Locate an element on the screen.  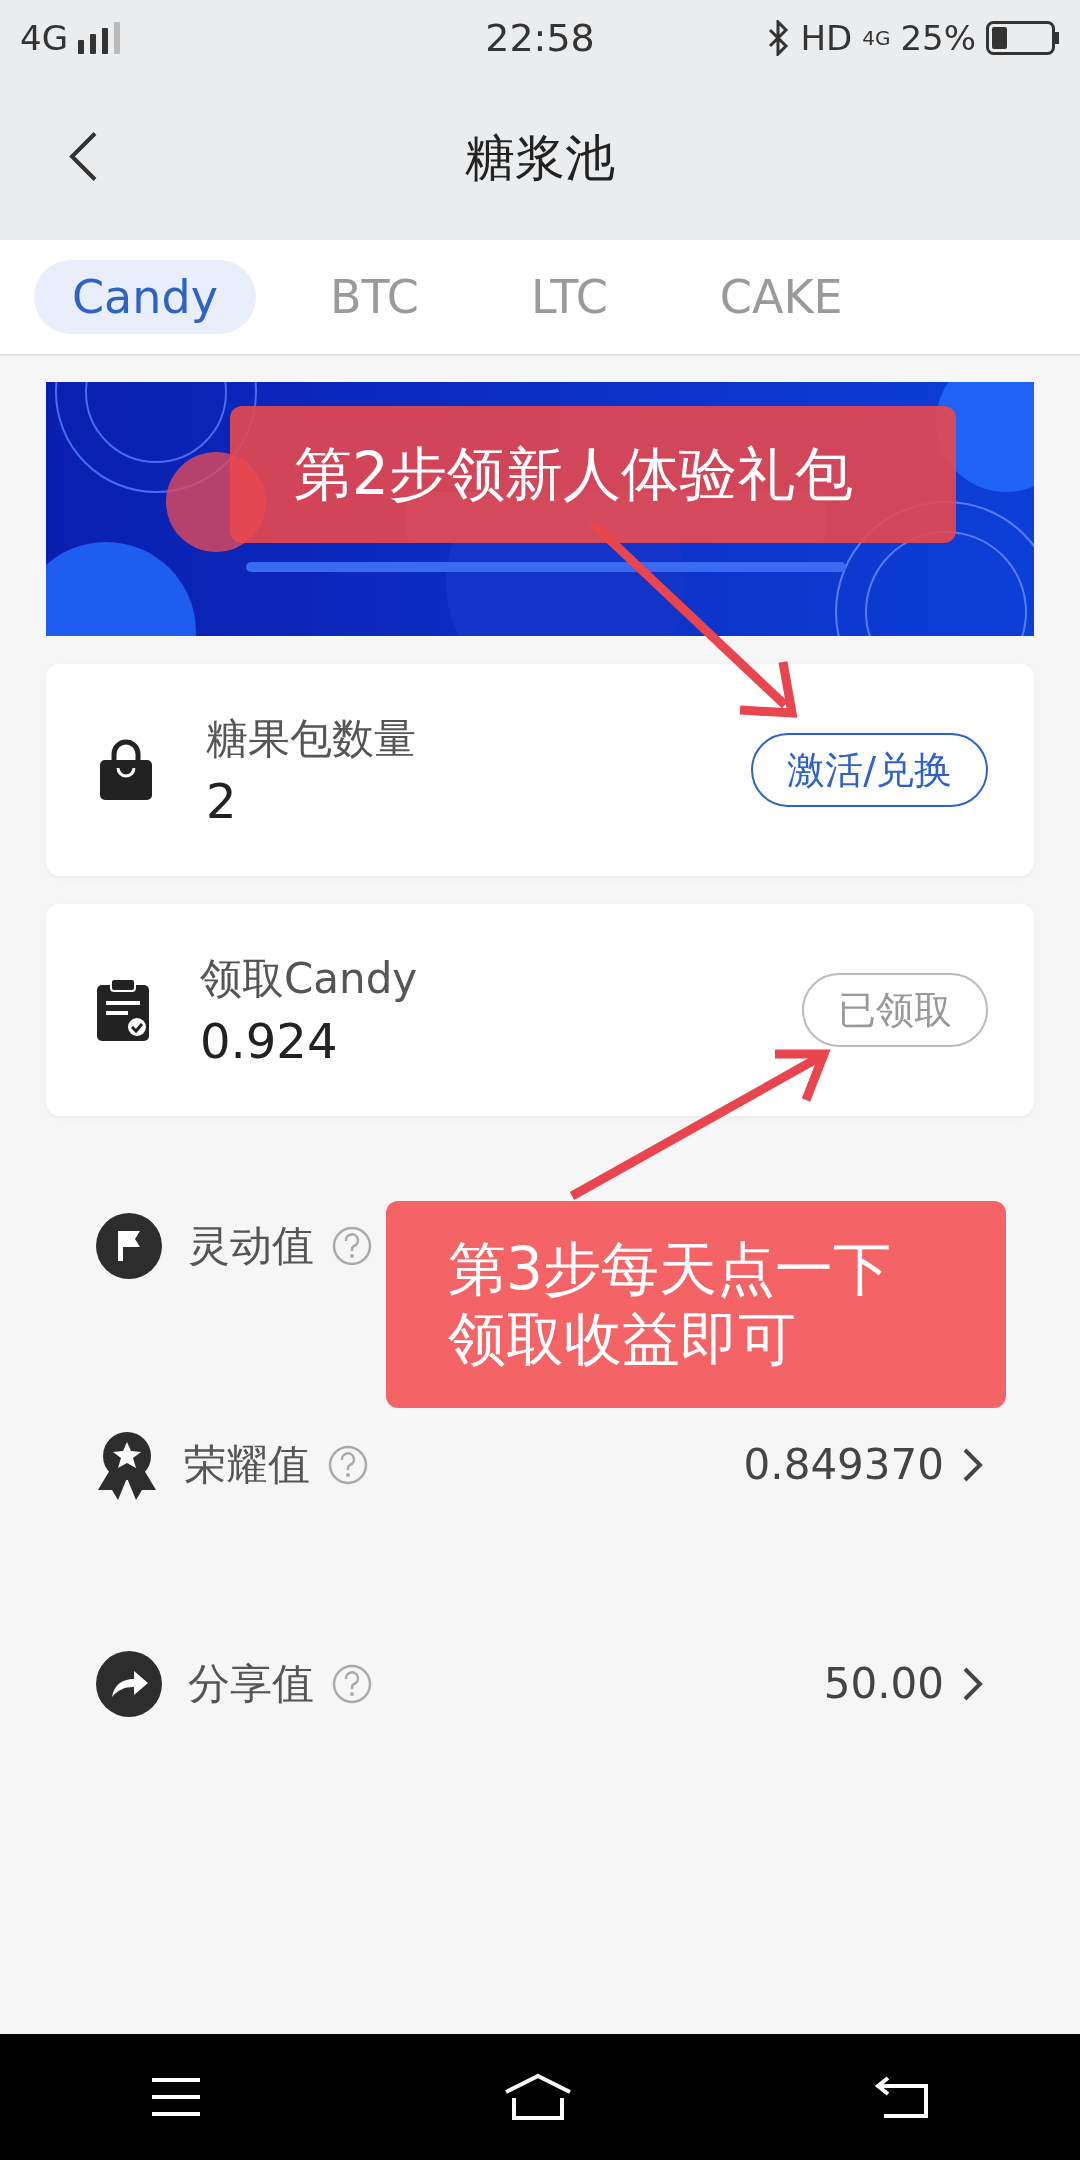
callout-text: 第2步领新人体验礼包 is located at coordinates (574, 474).